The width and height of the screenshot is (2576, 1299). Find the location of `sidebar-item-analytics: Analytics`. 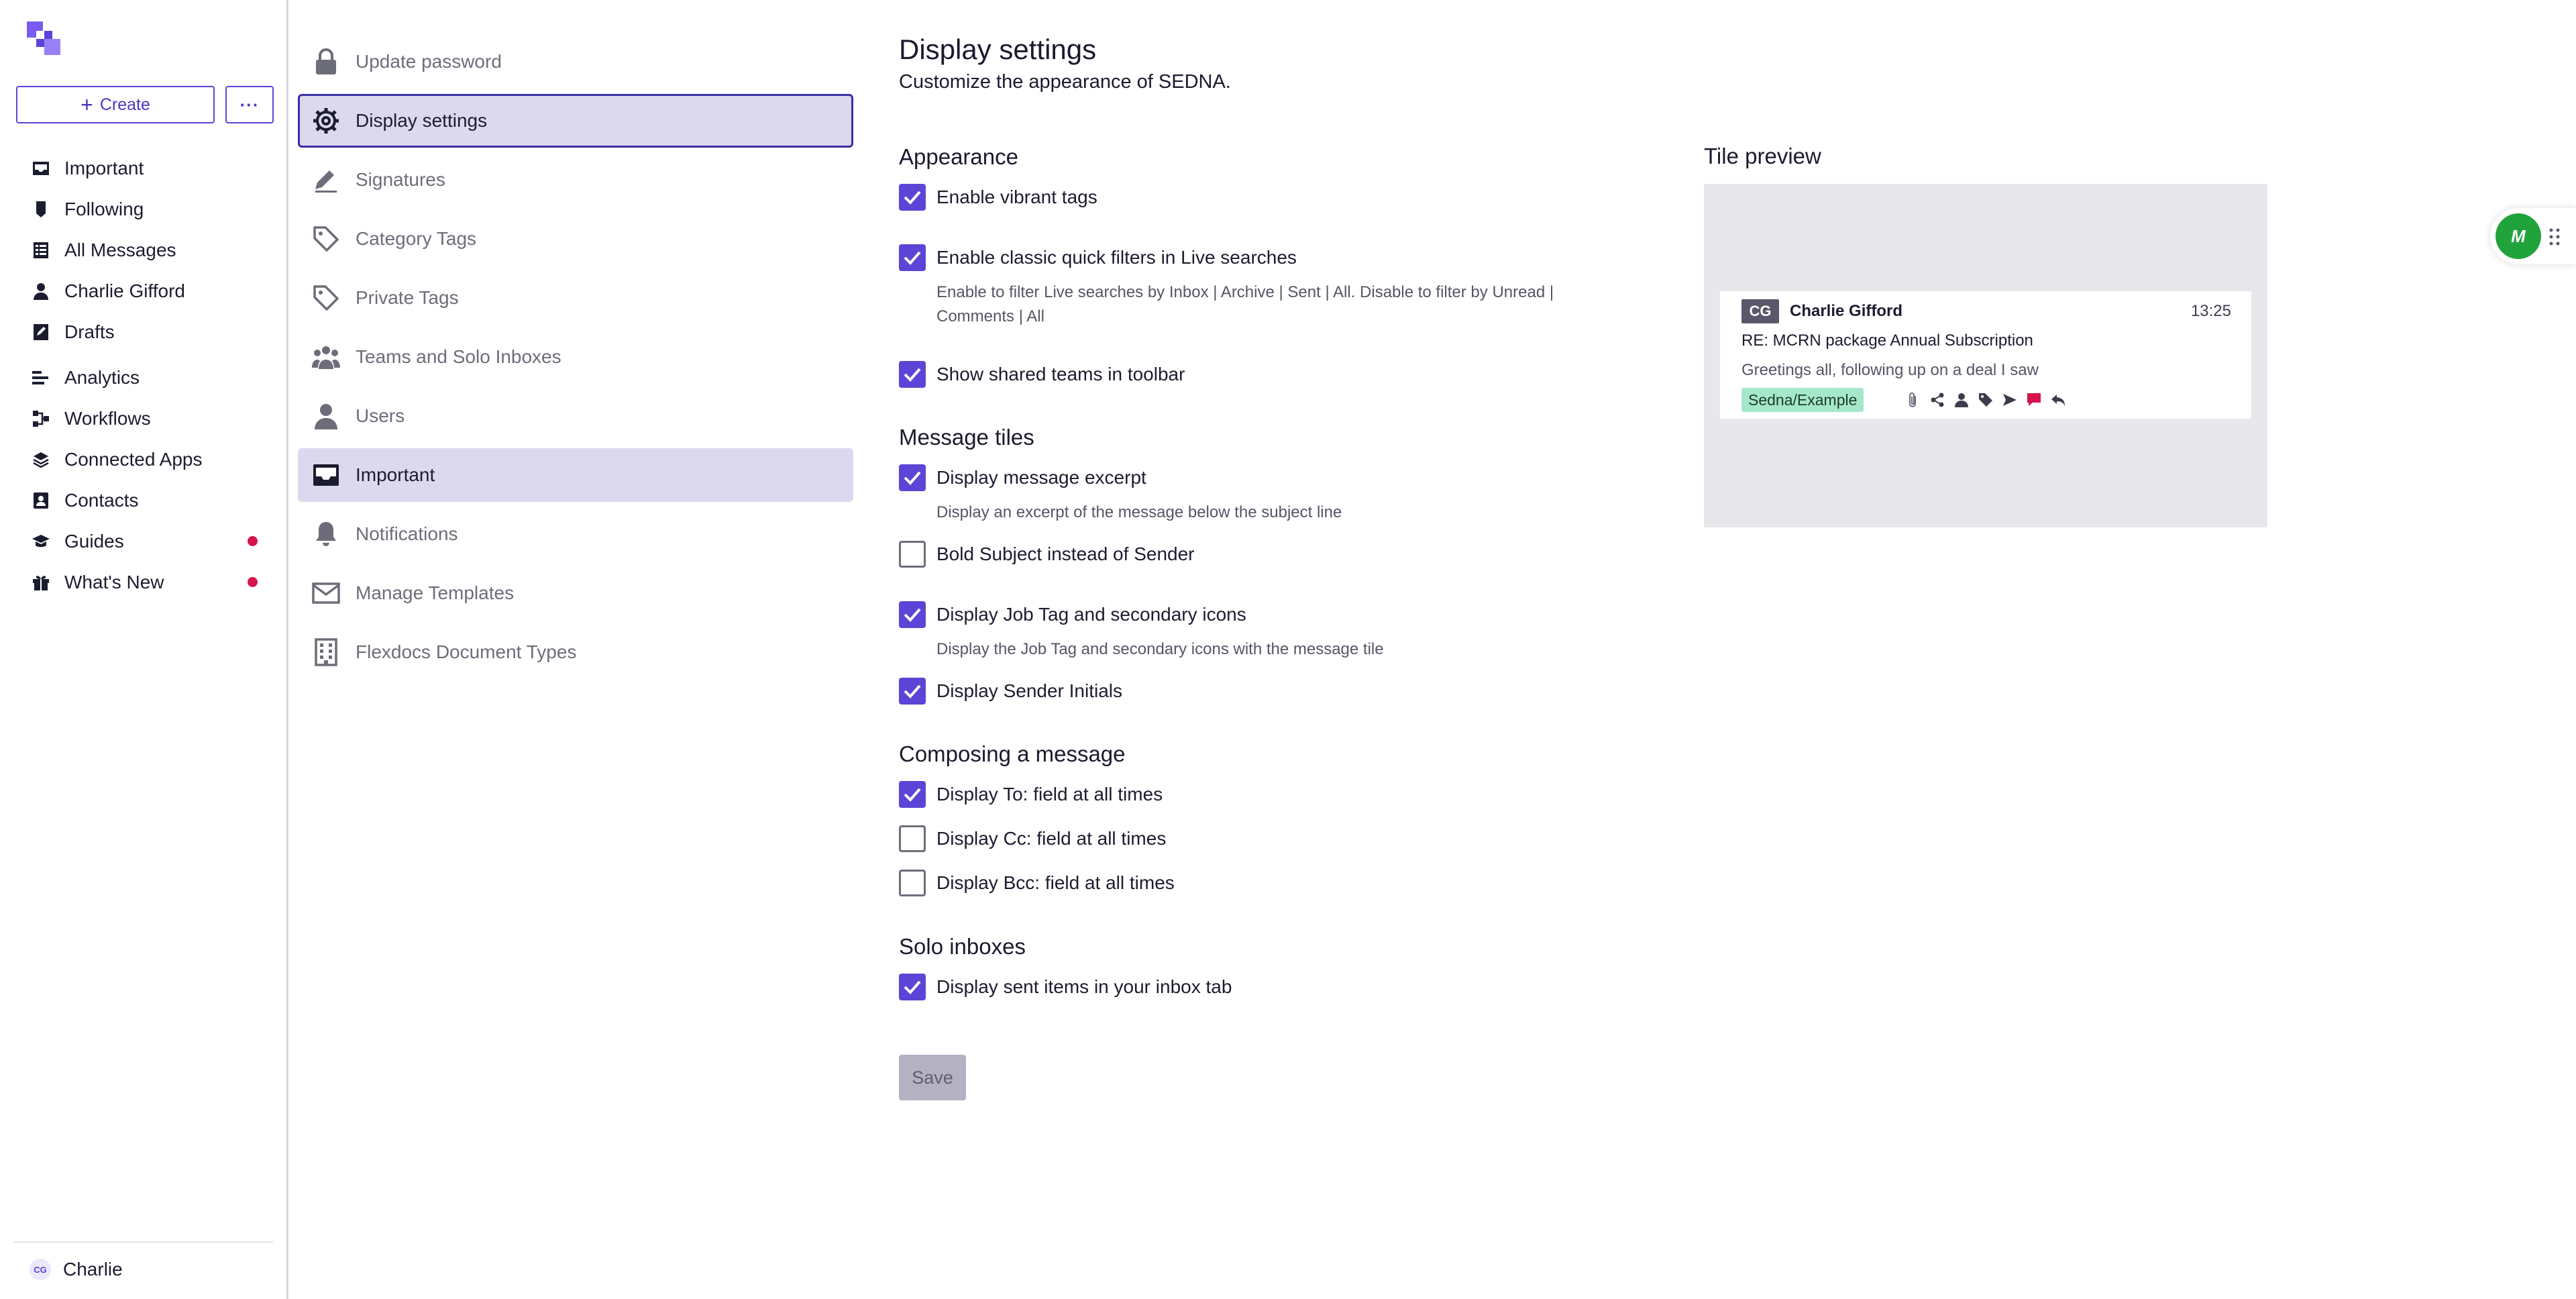

sidebar-item-analytics: Analytics is located at coordinates (143, 377).